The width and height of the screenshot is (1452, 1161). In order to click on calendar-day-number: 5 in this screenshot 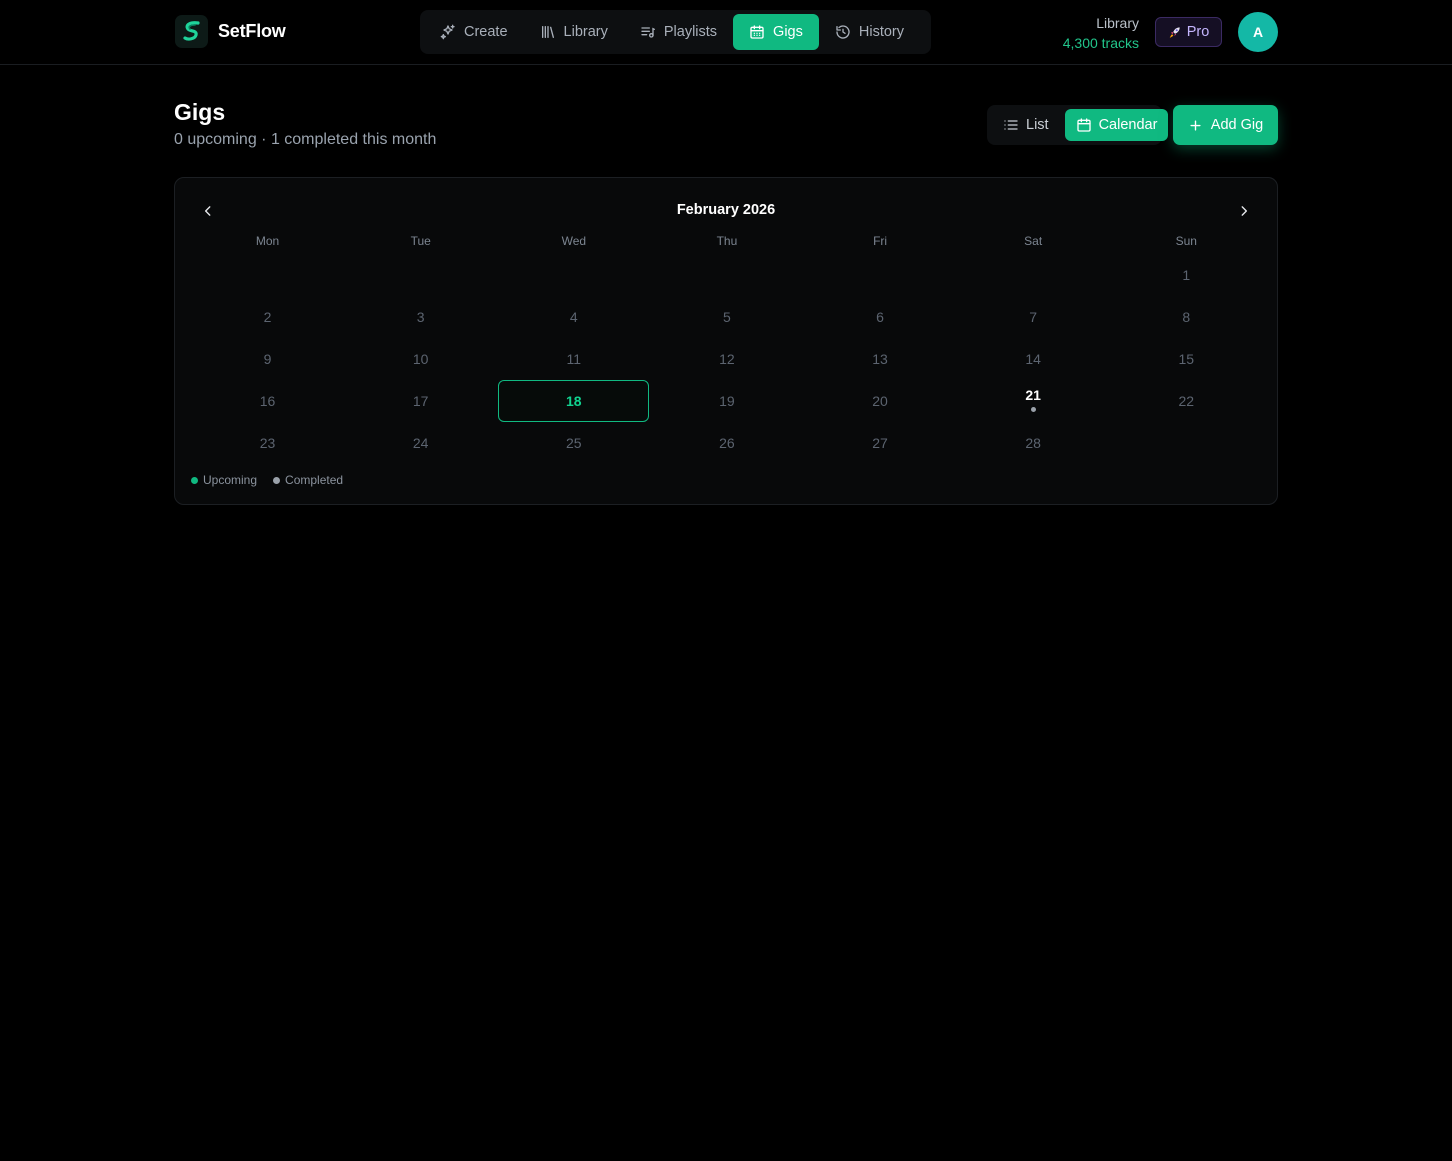, I will do `click(727, 317)`.